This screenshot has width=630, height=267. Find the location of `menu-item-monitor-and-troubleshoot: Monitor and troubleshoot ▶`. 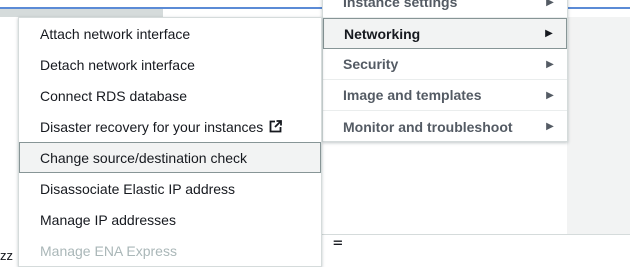

menu-item-monitor-and-troubleshoot: Monitor and troubleshoot ▶ is located at coordinates (445, 126).